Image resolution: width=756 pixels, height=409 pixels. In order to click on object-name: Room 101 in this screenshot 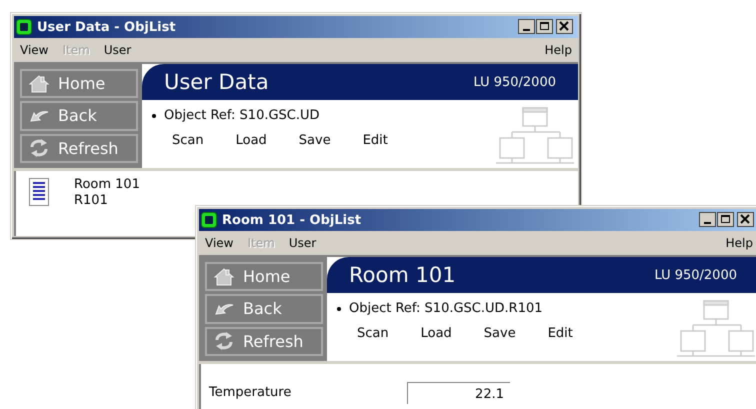, I will do `click(107, 185)`.